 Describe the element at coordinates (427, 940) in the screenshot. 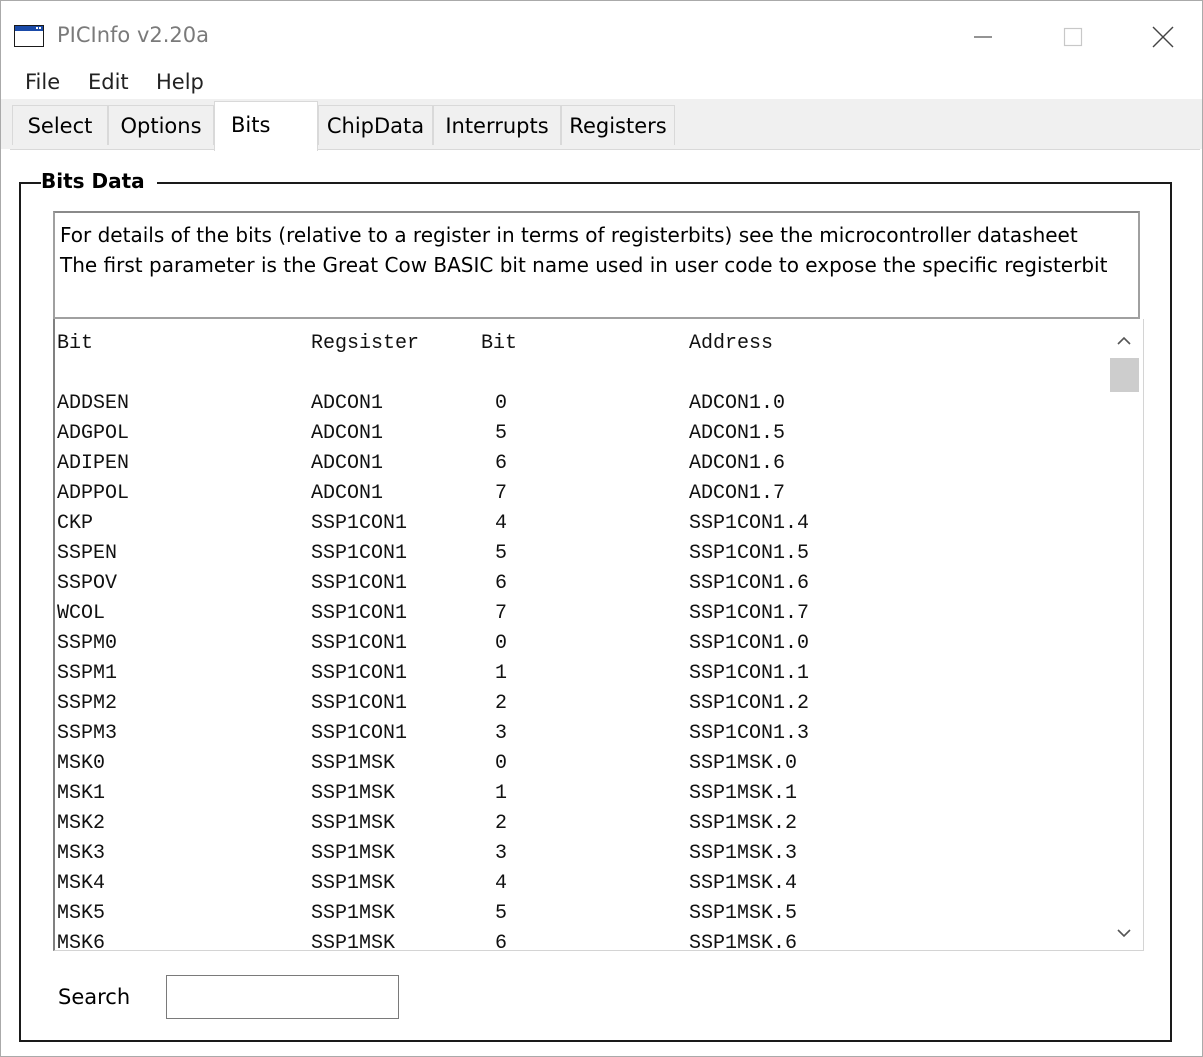

I see `list-item: MSK6 SSP1MSK 6 SSP1MSK.6` at that location.